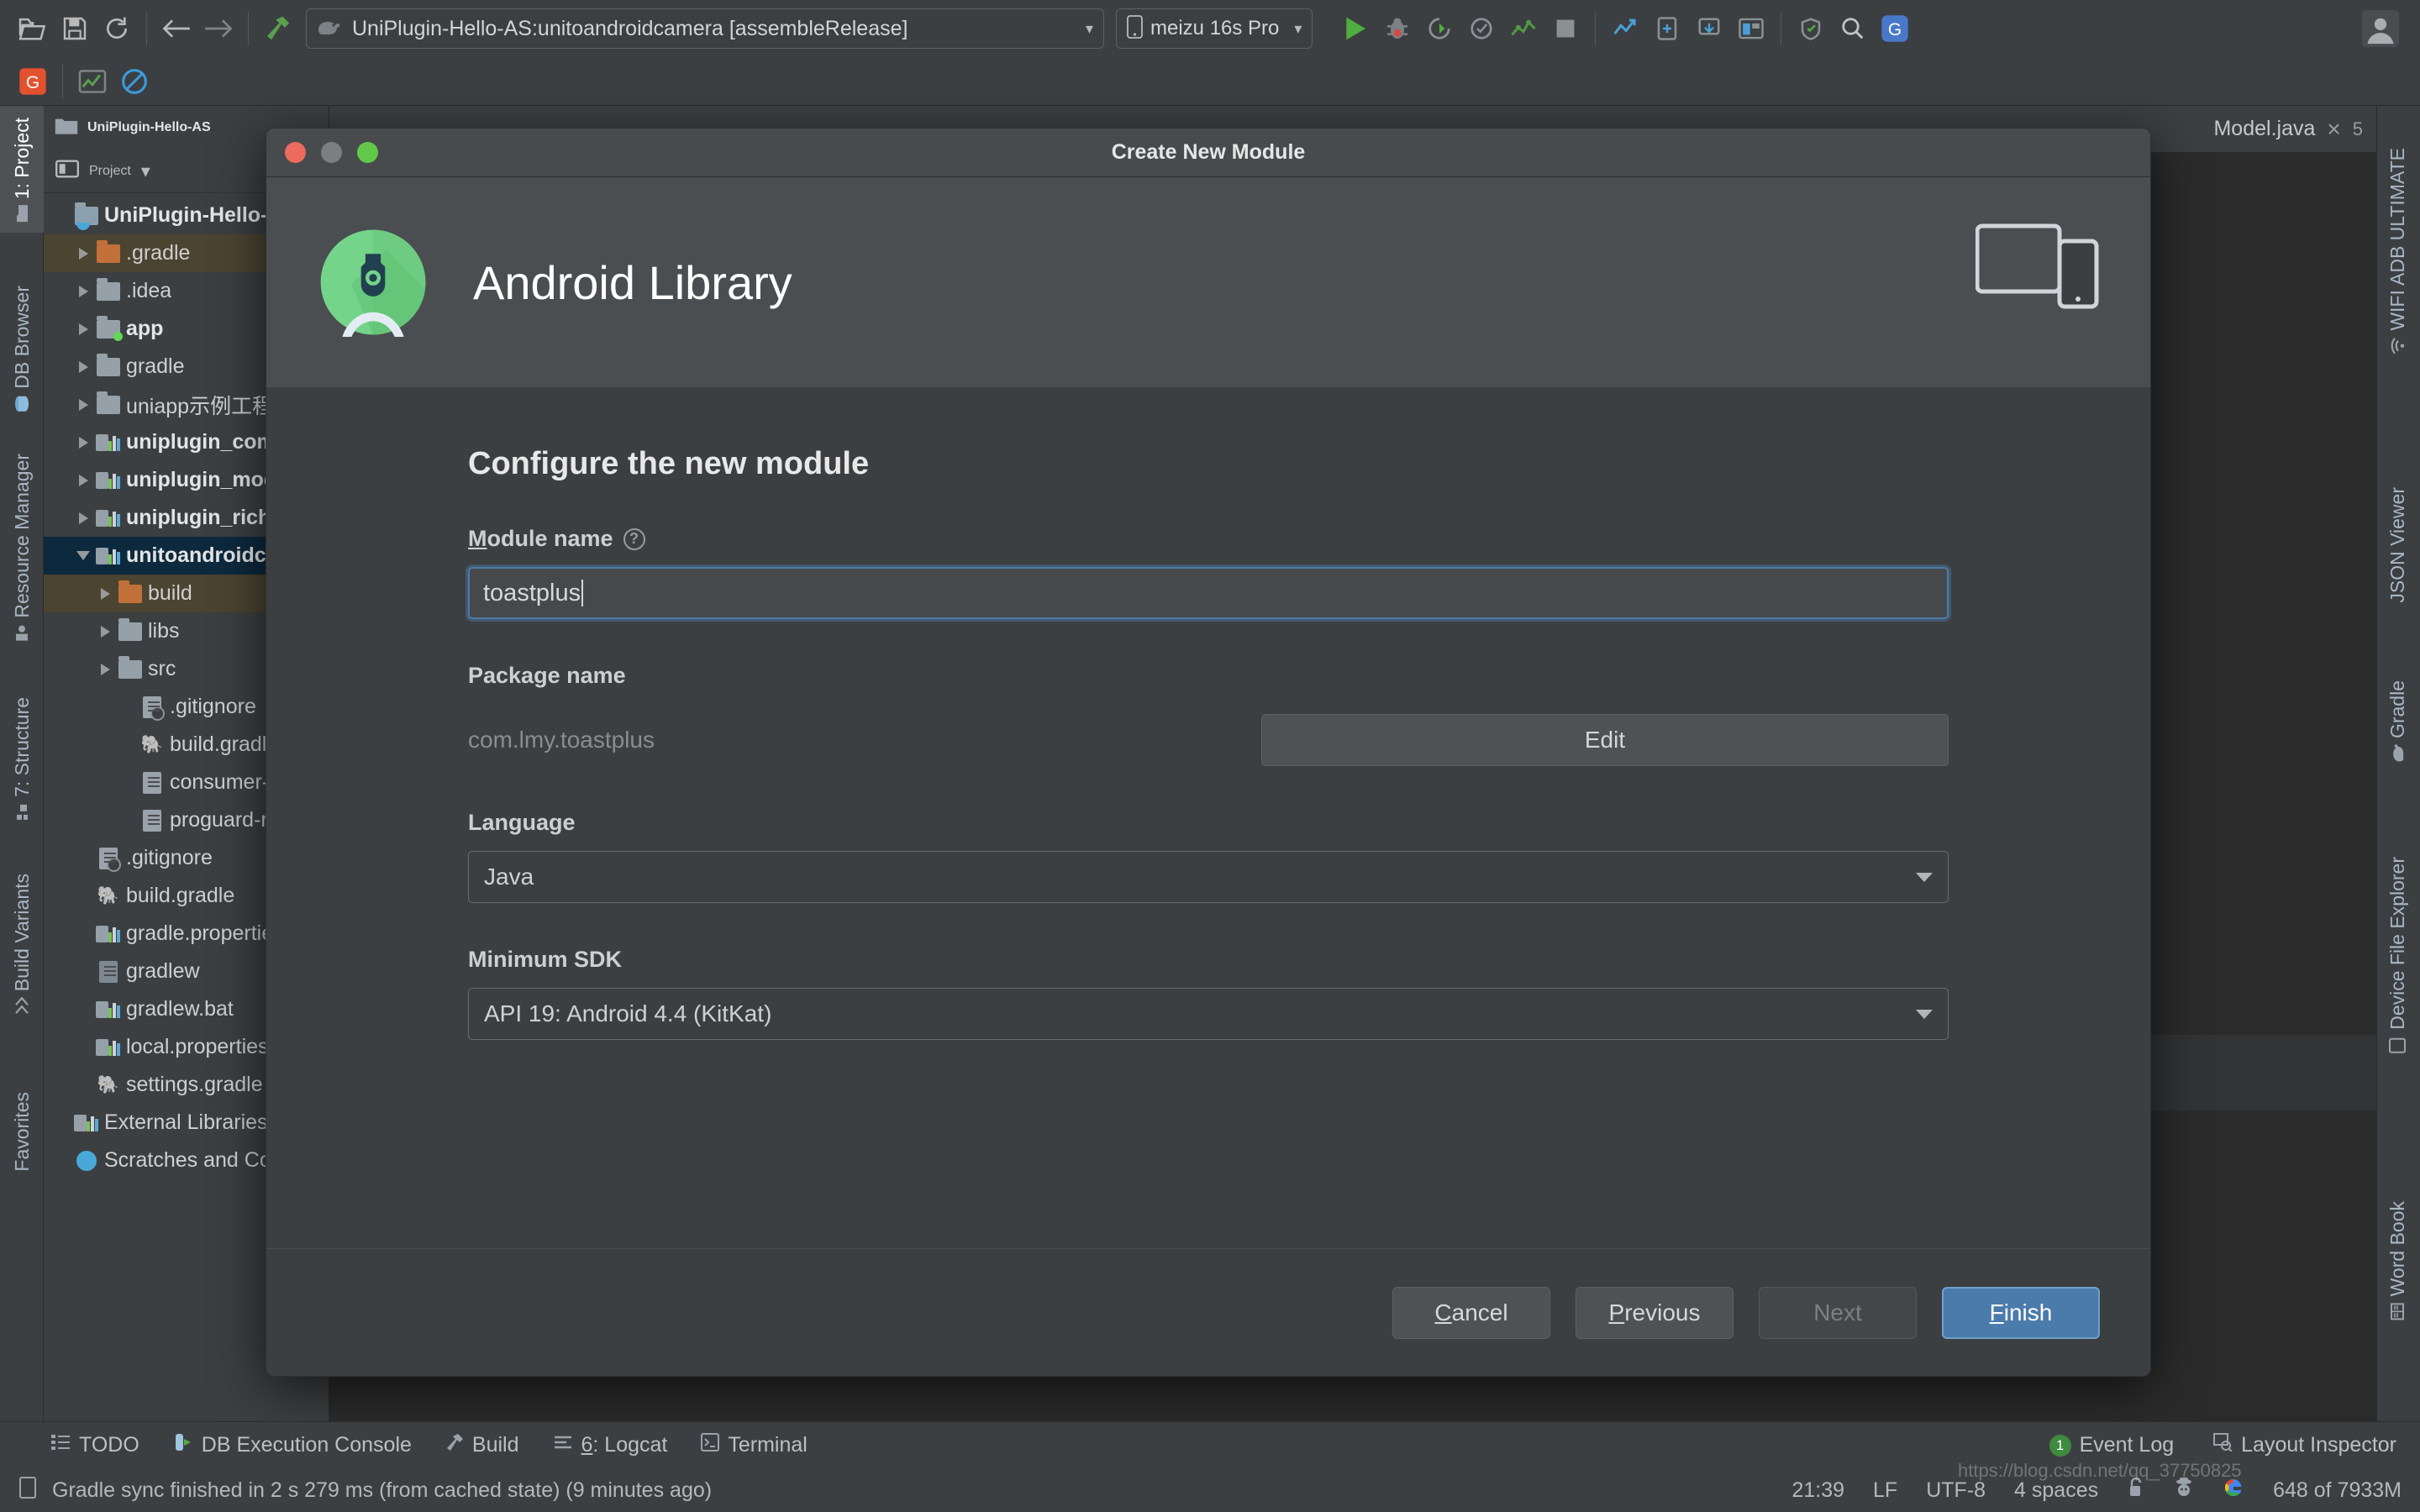 The image size is (2420, 1512). Describe the element at coordinates (1853, 29) in the screenshot. I see `search-icon` at that location.